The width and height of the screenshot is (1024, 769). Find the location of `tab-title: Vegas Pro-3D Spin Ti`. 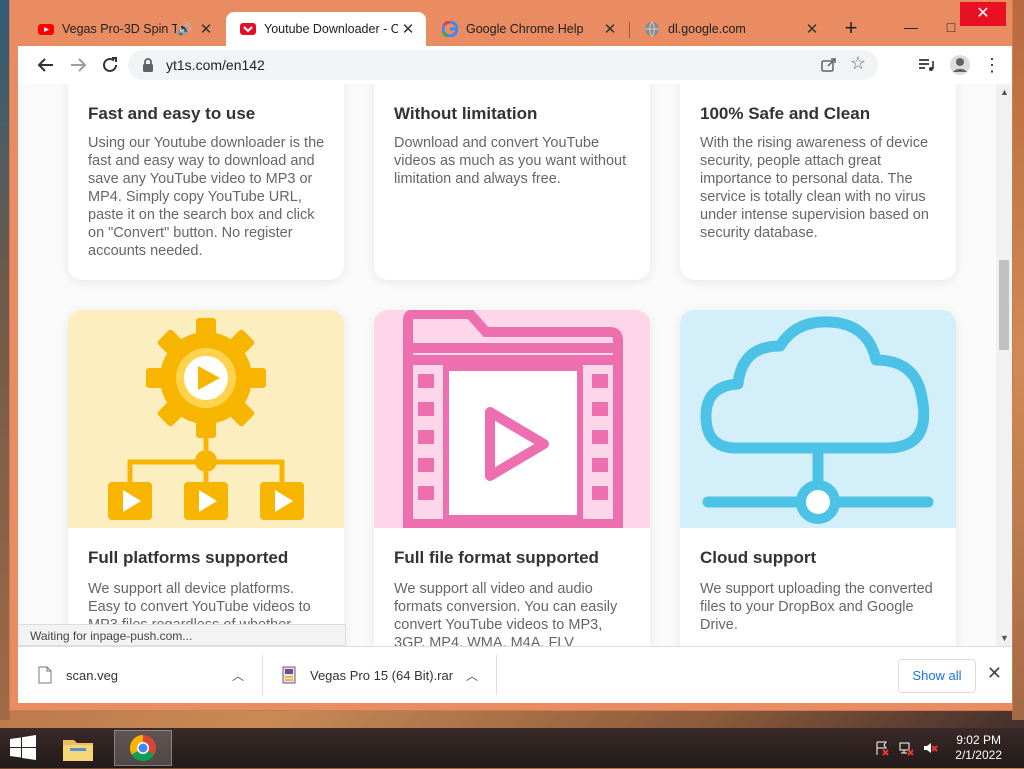

tab-title: Vegas Pro-3D Spin Ti is located at coordinates (120, 29).